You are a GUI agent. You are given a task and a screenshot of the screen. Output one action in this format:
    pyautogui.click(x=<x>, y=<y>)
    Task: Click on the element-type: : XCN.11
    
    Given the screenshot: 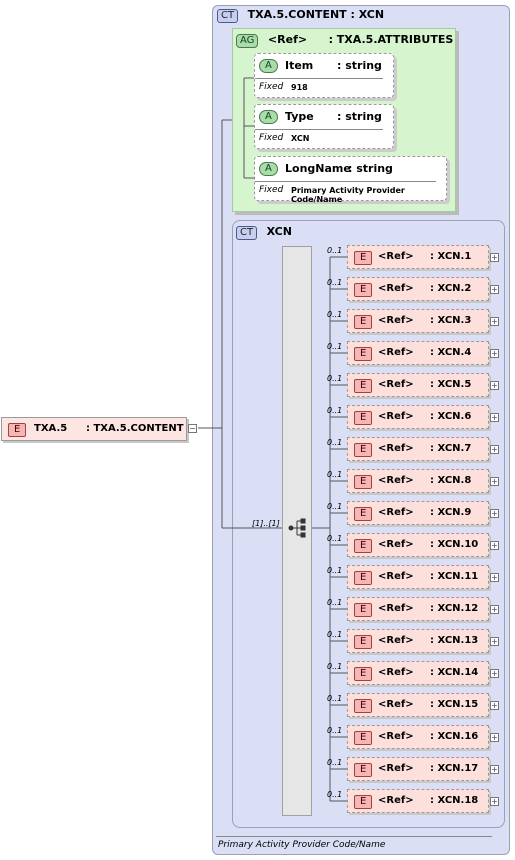 What is the action you would take?
    pyautogui.click(x=454, y=576)
    